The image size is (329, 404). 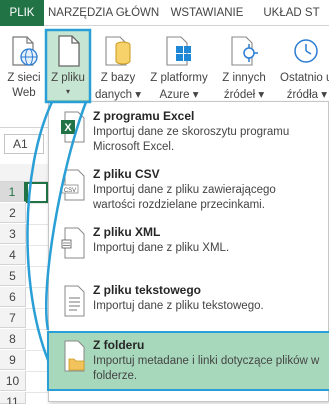 What do you see at coordinates (13, 339) in the screenshot?
I see `row-header-8: 8` at bounding box center [13, 339].